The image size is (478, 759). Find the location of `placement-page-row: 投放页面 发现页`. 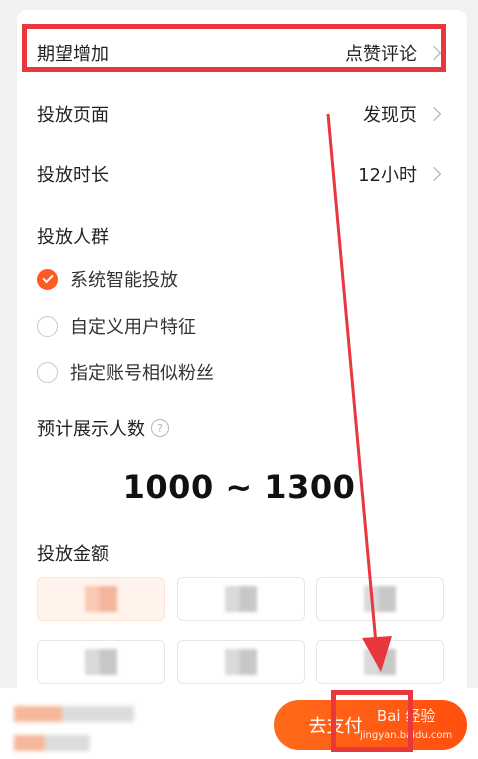

placement-page-row: 投放页面 发现页 is located at coordinates (240, 114).